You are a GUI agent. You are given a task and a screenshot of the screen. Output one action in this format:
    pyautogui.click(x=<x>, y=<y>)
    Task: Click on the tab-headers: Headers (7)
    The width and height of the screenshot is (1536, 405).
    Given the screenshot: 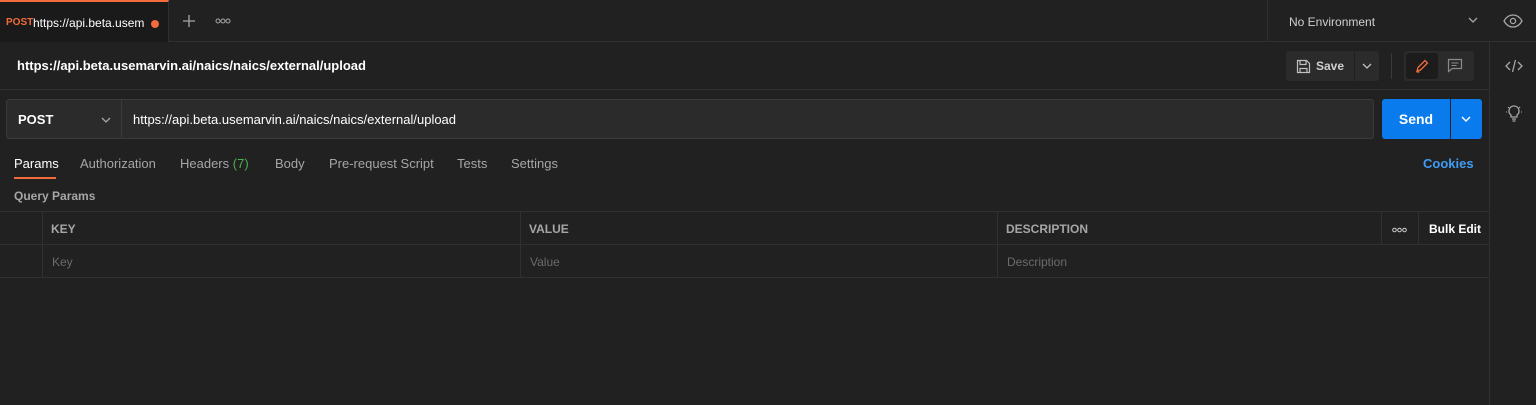 What is the action you would take?
    pyautogui.click(x=214, y=163)
    